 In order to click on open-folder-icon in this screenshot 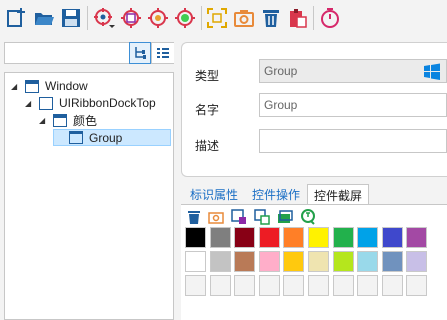, I will do `click(44, 18)`.